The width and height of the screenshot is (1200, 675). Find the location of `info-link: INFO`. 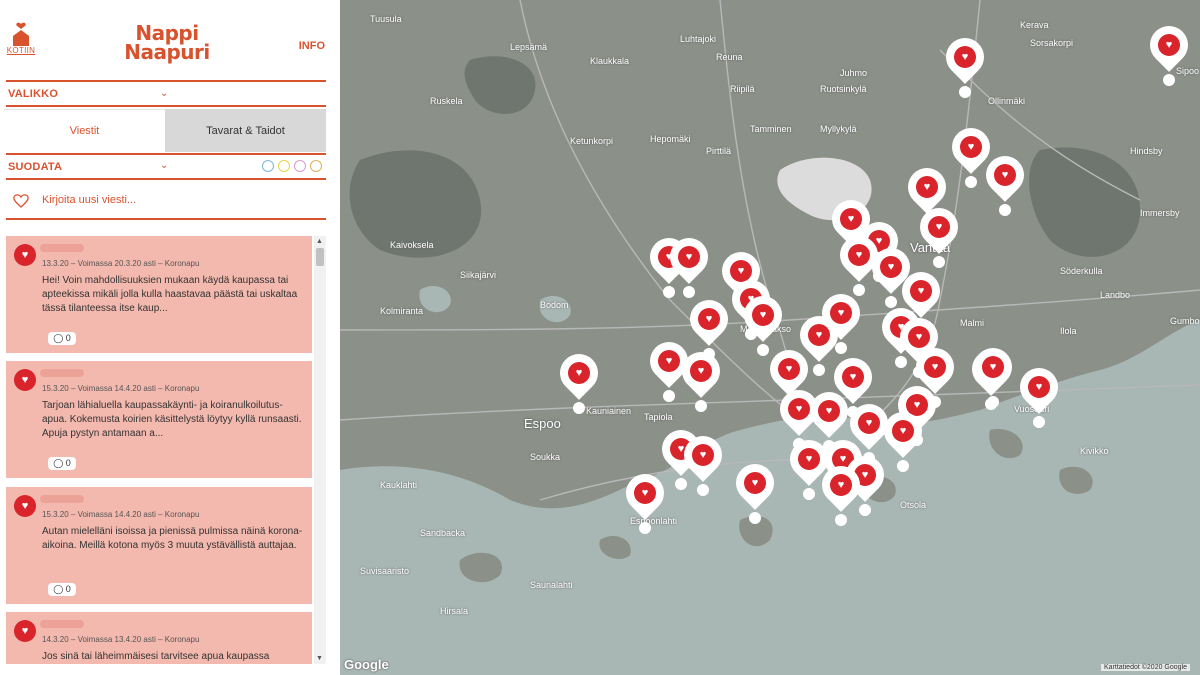

info-link: INFO is located at coordinates (312, 46).